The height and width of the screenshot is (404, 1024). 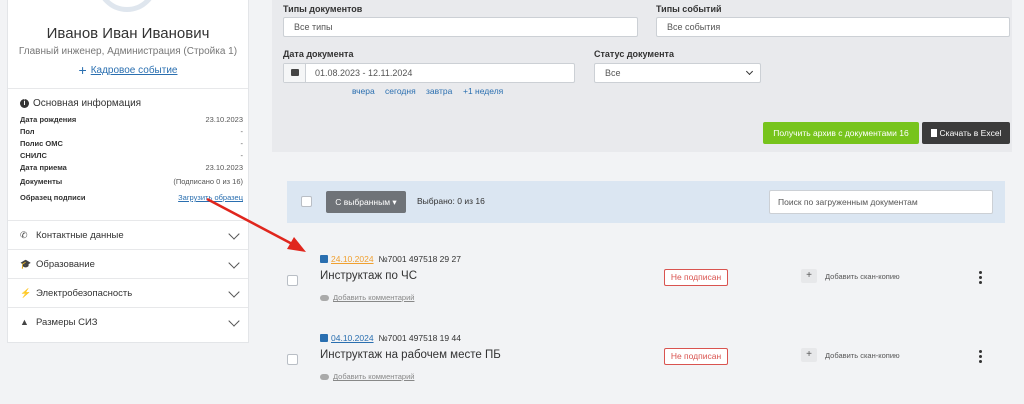 I want to click on status-select-value: Все, so click(x=613, y=73).